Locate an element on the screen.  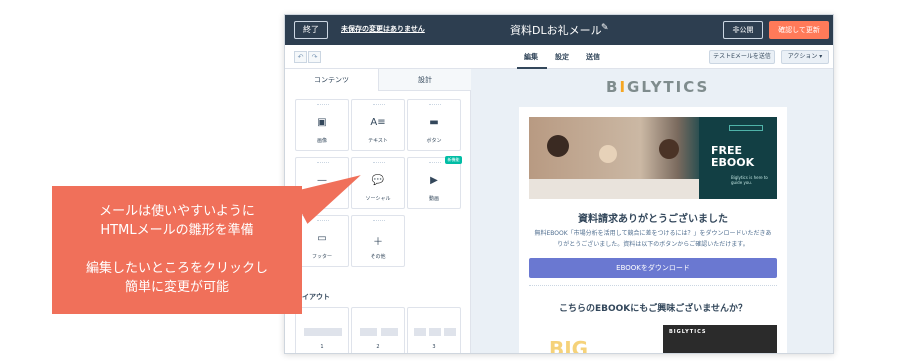
module-label: フッター is located at coordinates (321, 257).